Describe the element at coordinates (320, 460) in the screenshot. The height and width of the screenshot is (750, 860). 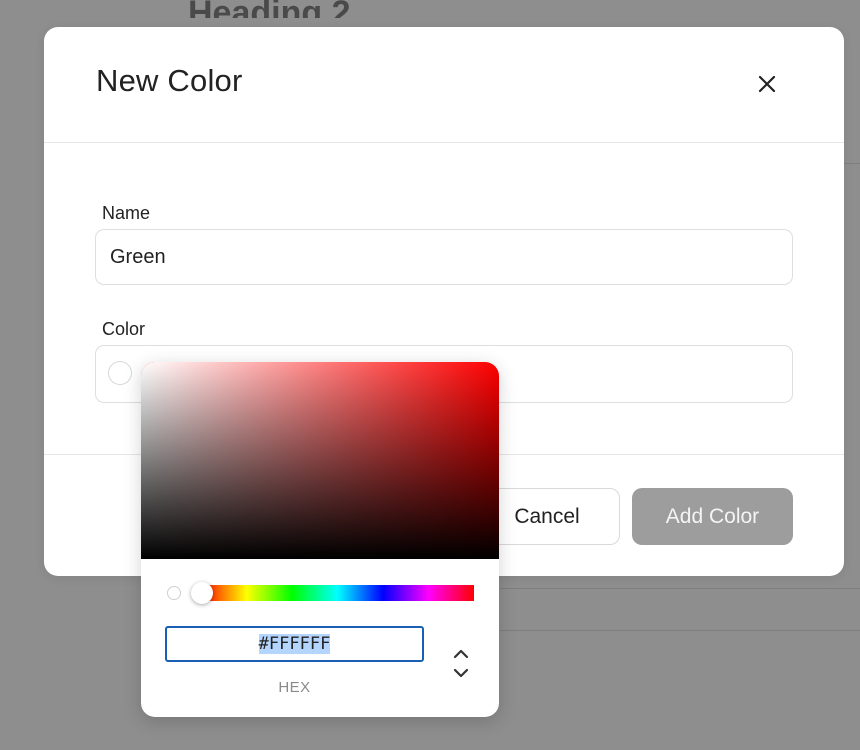
I see `saturation-value-area` at that location.